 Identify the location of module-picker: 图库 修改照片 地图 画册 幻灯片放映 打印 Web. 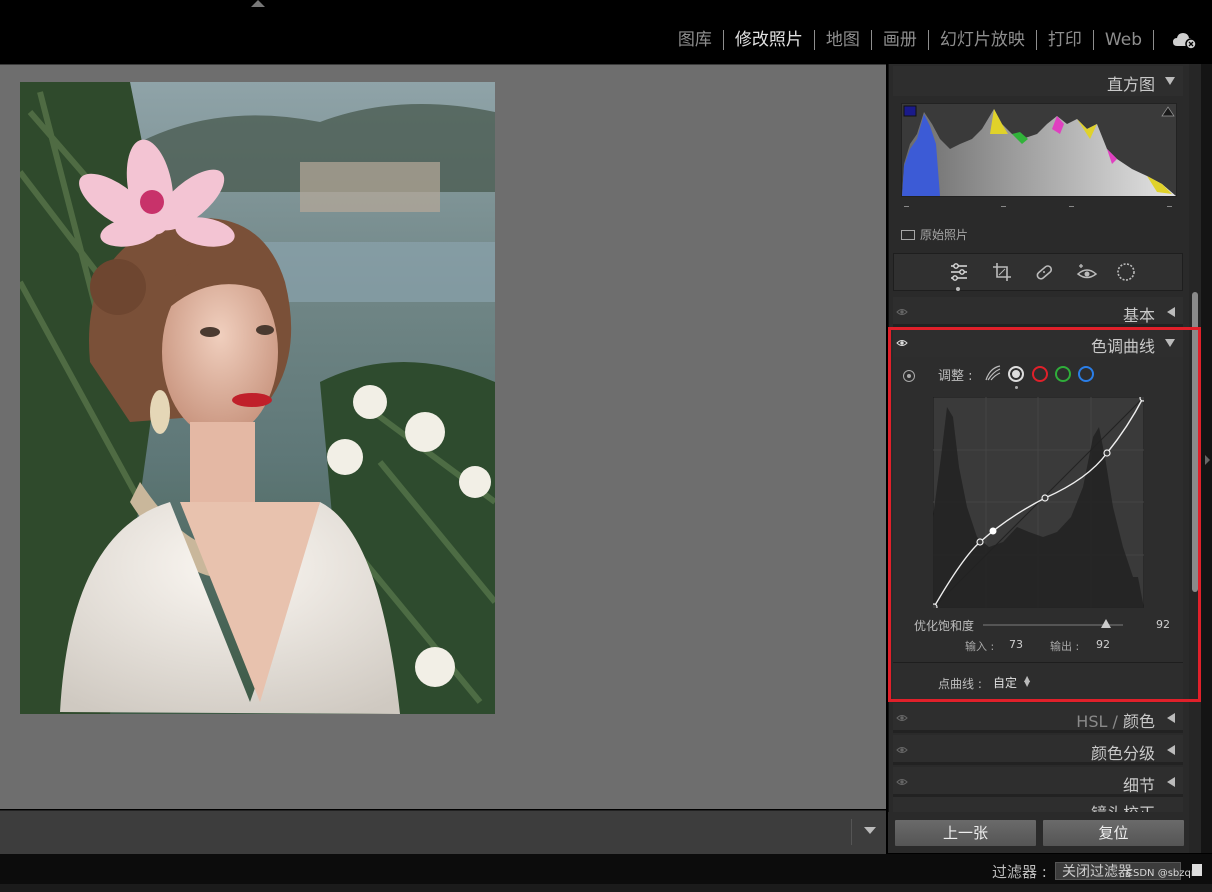
(910, 40).